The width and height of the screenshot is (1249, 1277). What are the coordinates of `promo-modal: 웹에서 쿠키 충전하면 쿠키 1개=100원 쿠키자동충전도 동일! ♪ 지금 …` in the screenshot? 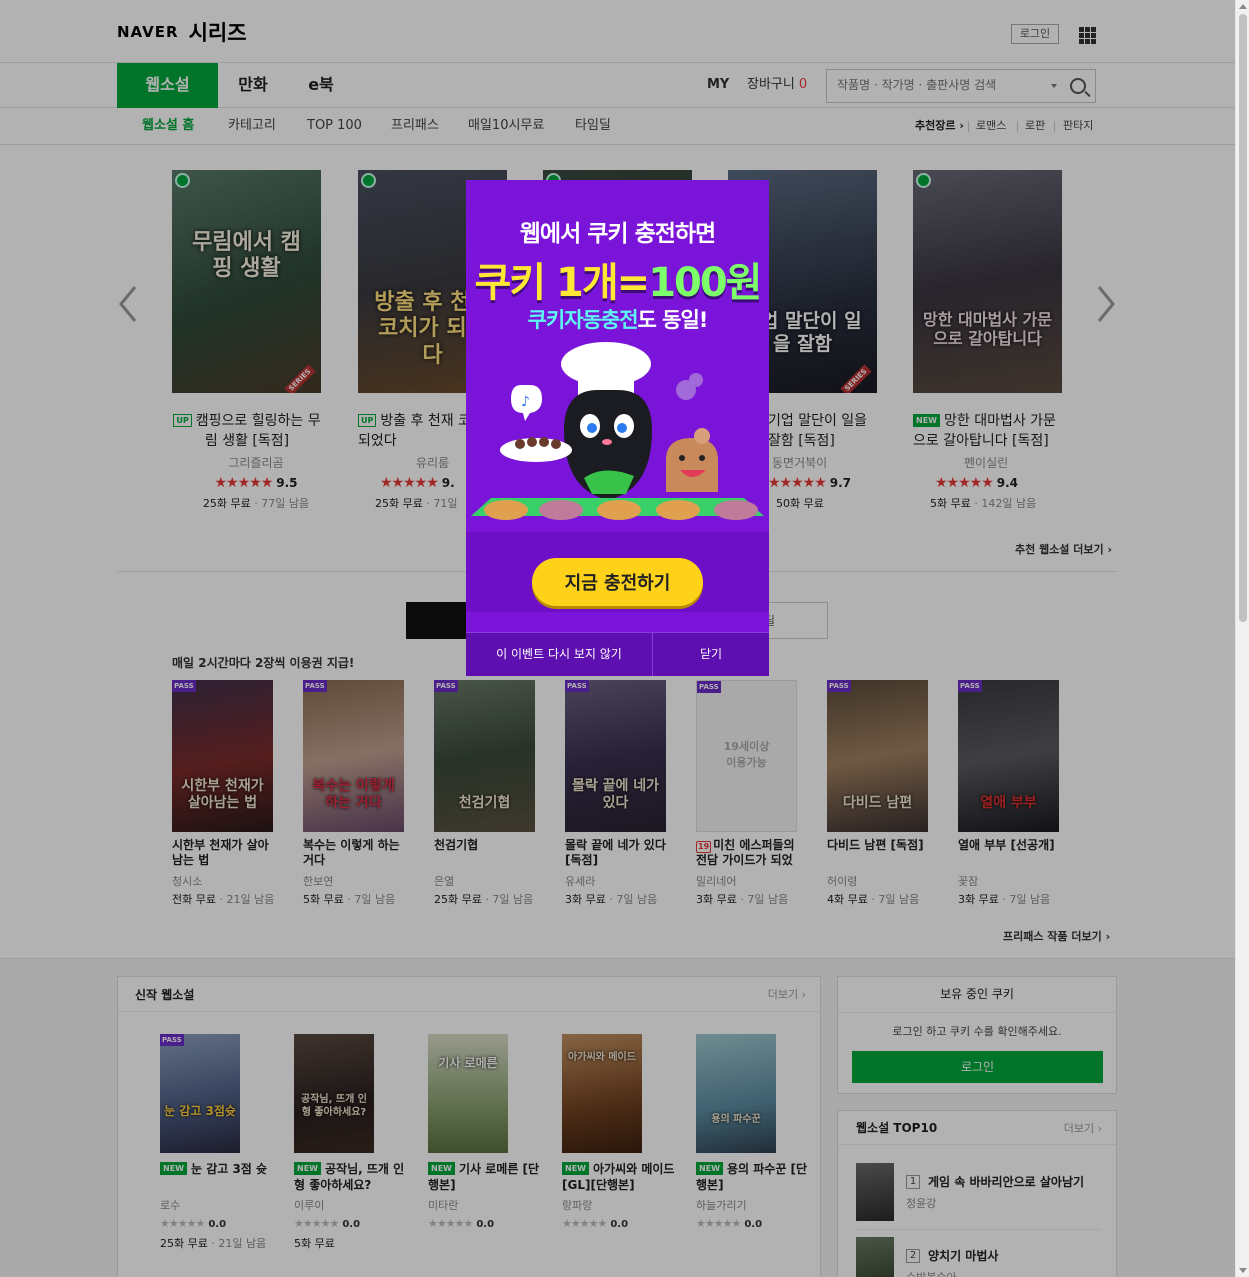 It's located at (617, 428).